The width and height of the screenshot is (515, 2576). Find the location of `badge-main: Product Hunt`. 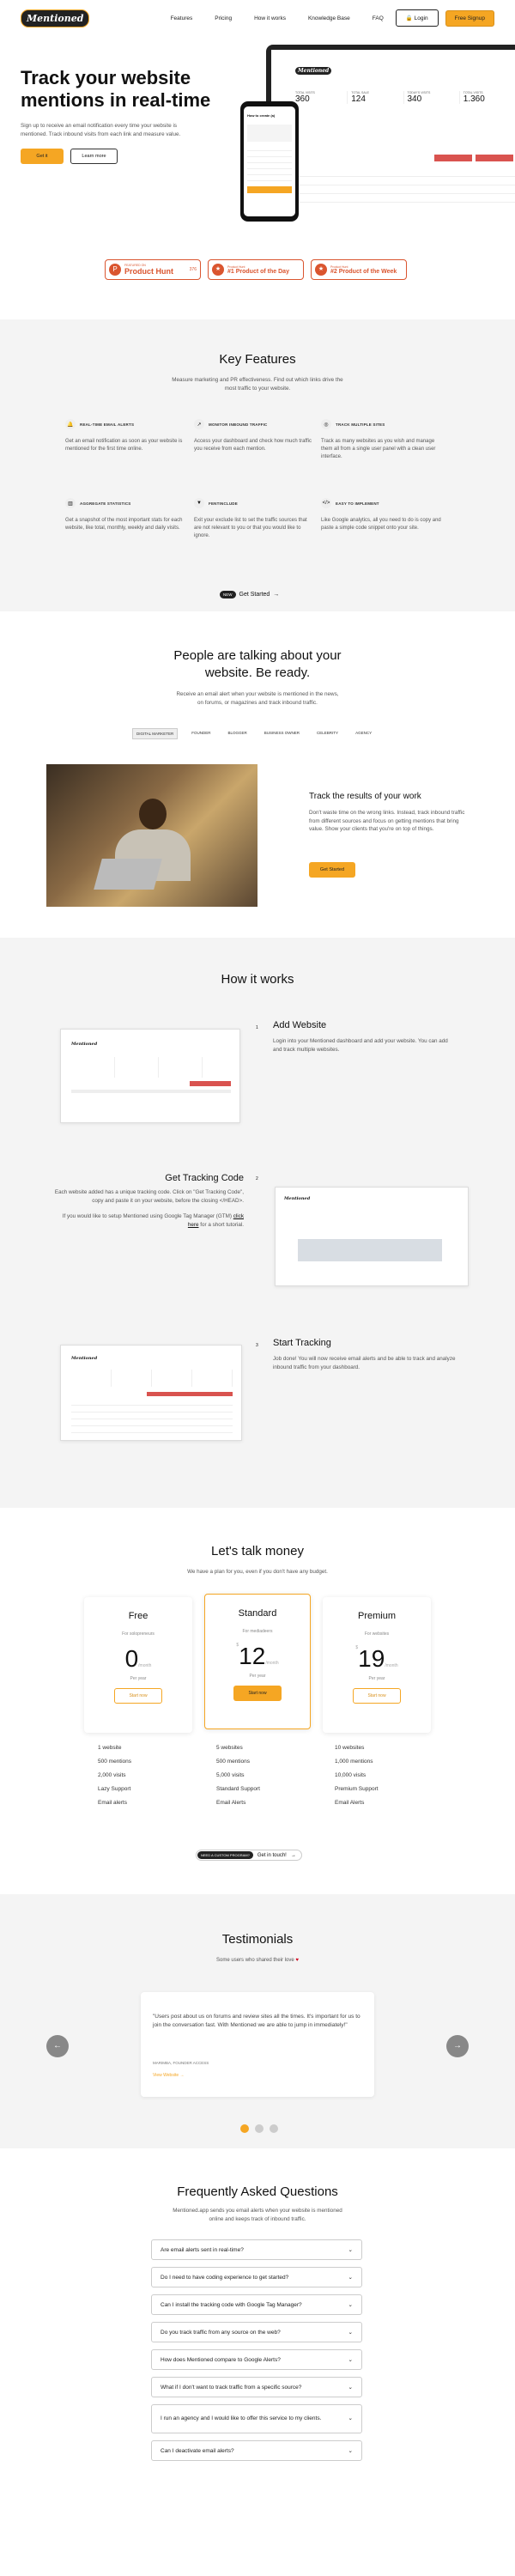

badge-main: Product Hunt is located at coordinates (148, 271).